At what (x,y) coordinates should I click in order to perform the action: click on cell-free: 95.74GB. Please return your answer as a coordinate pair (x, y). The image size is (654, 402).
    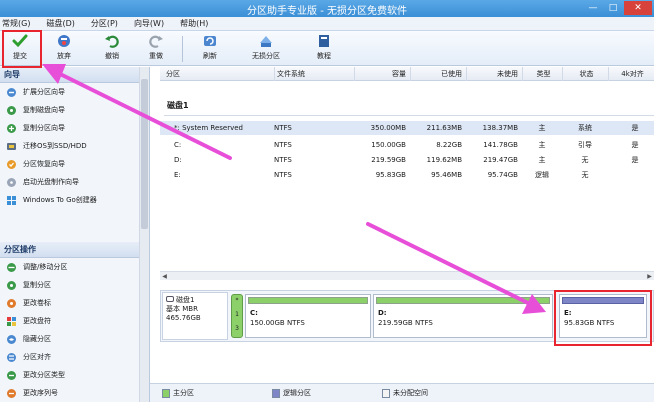
    Looking at the image, I should click on (502, 175).